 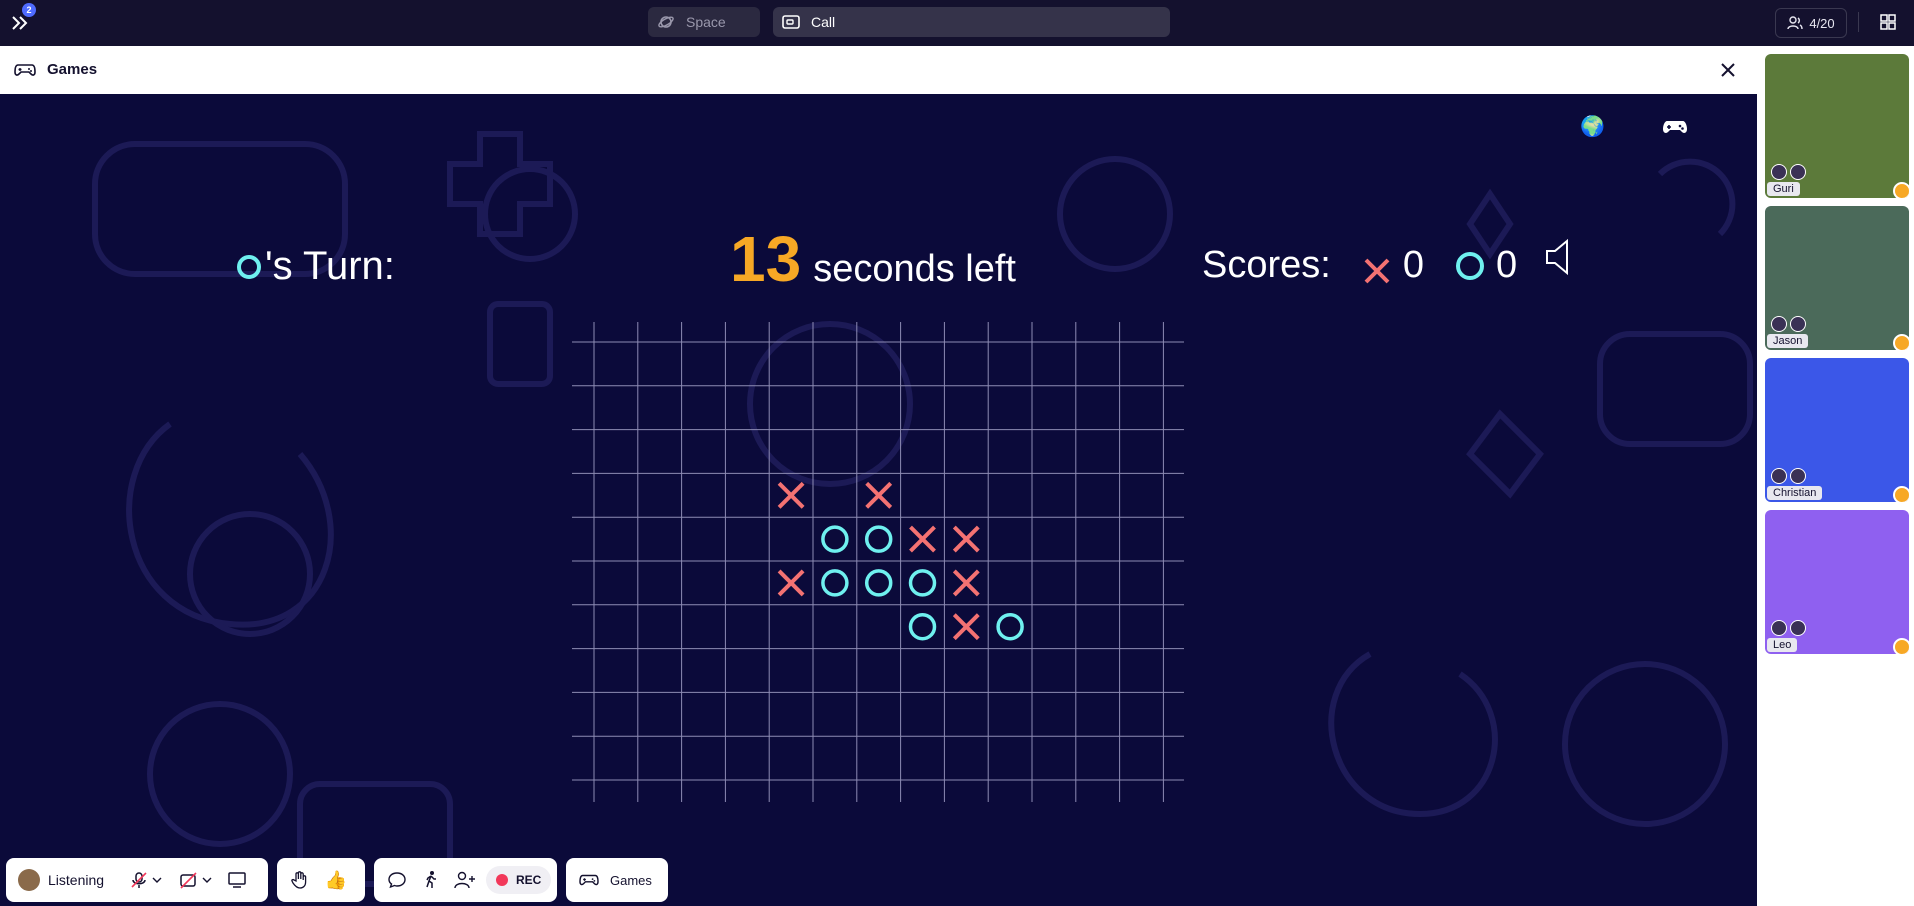 I want to click on mic-options-button, so click(x=157, y=880).